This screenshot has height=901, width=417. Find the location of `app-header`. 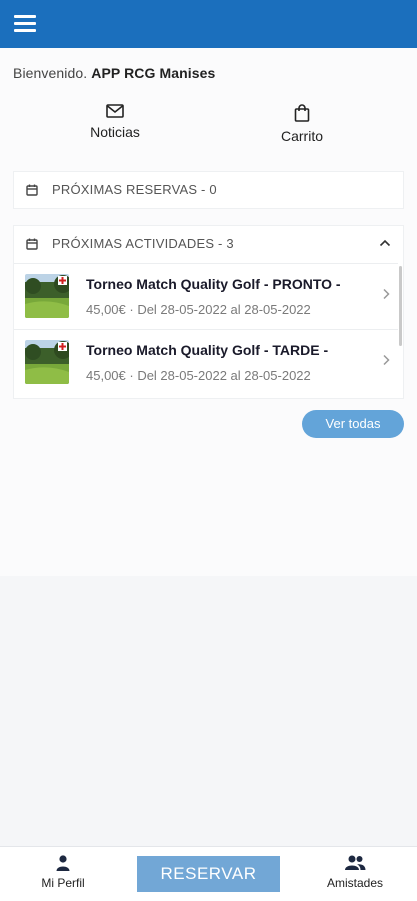

app-header is located at coordinates (208, 24).